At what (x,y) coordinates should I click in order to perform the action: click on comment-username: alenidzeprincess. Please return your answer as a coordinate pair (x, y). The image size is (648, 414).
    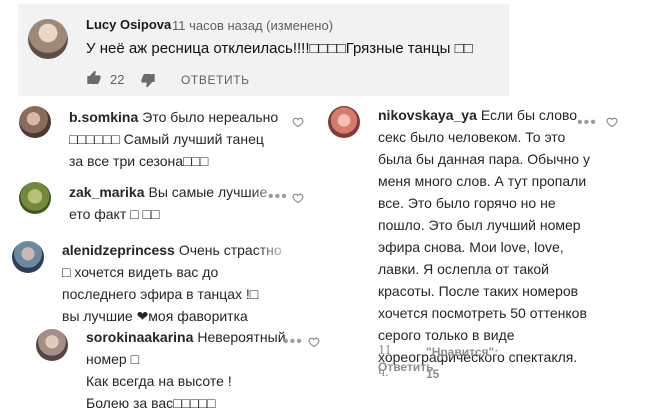
    Looking at the image, I should click on (118, 250).